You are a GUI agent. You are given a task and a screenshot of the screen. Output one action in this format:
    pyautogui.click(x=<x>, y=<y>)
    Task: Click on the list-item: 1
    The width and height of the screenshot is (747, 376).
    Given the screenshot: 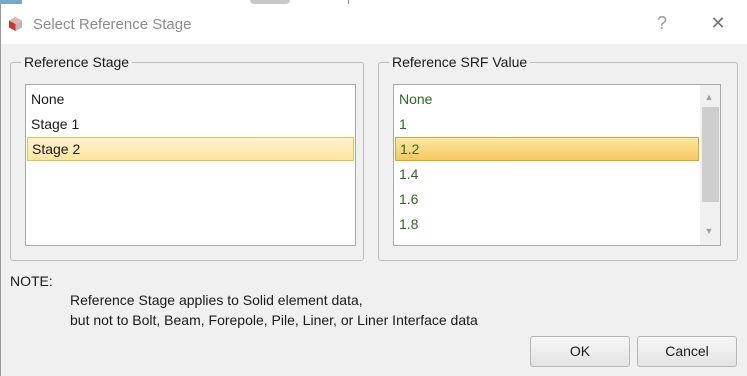 What is the action you would take?
    pyautogui.click(x=547, y=124)
    